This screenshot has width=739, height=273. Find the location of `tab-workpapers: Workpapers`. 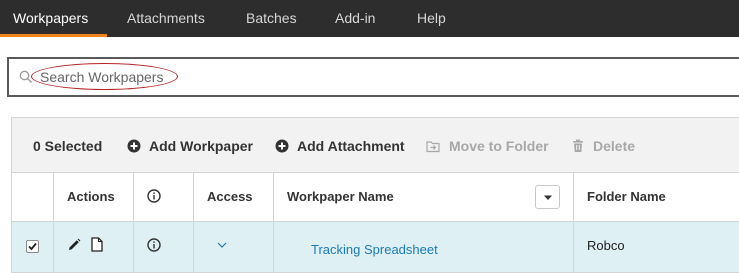

tab-workpapers: Workpapers is located at coordinates (50, 18).